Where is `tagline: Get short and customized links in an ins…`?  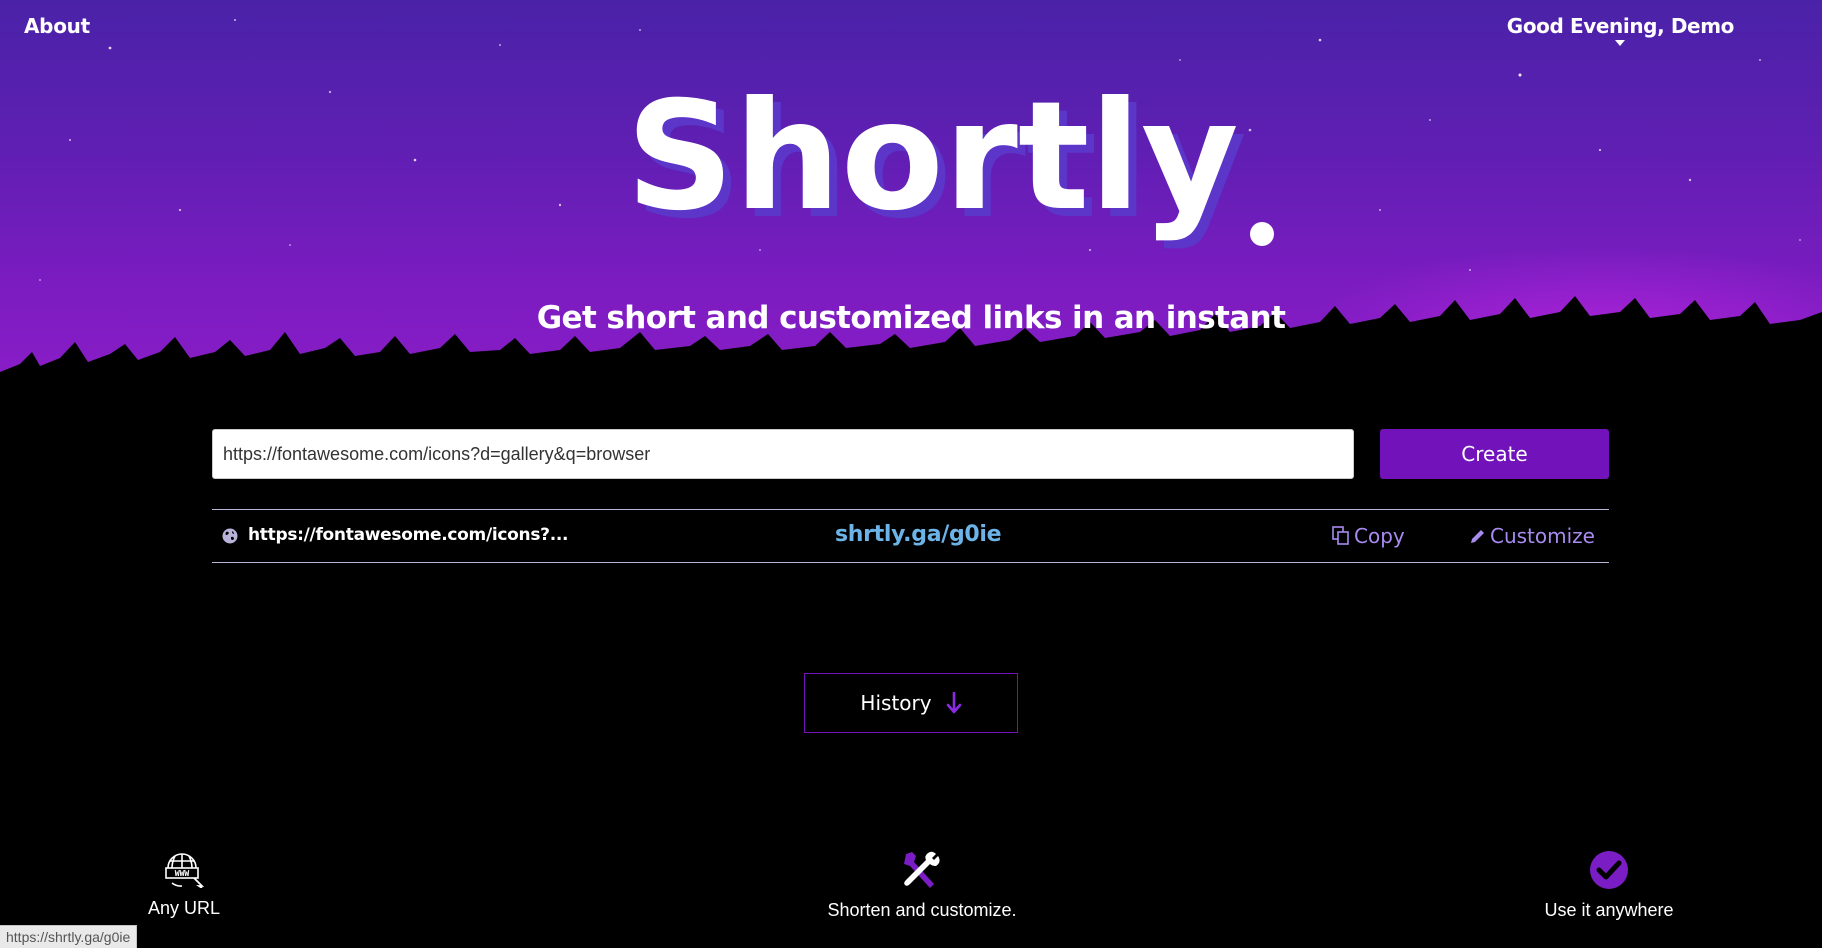 tagline: Get short and customized links in an ins… is located at coordinates (911, 318).